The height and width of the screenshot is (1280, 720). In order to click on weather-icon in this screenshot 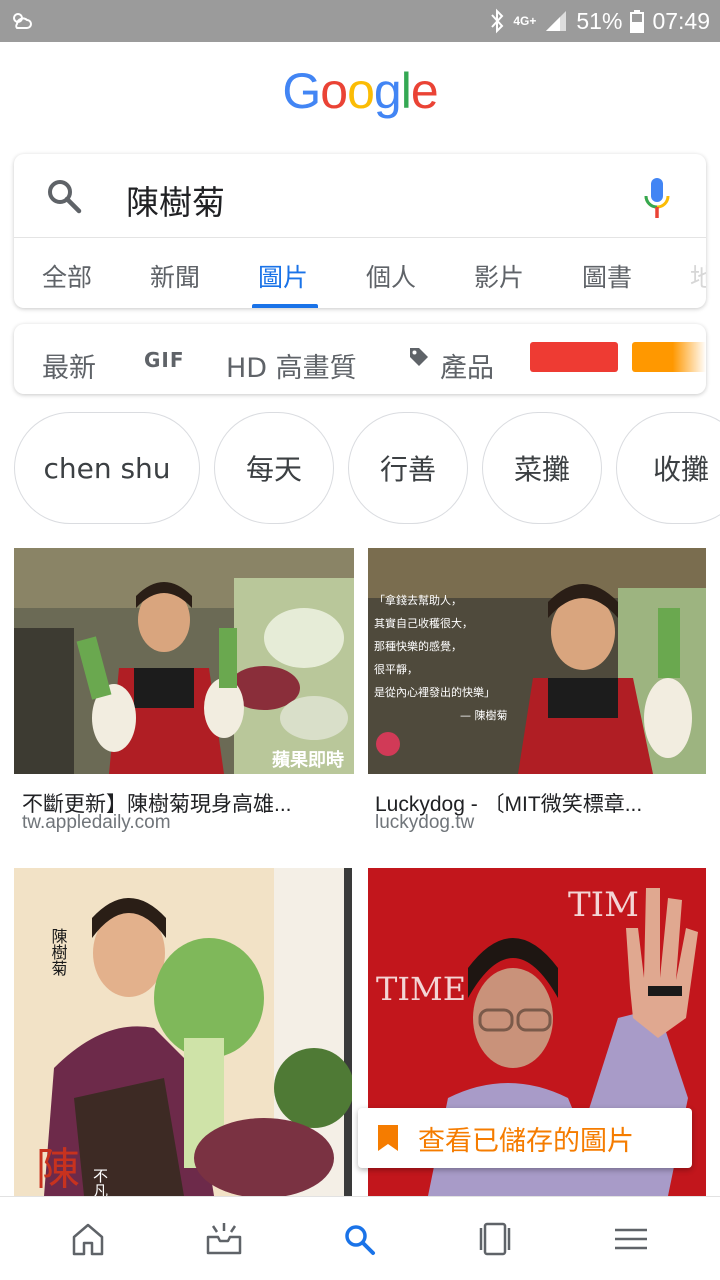, I will do `click(22, 21)`.